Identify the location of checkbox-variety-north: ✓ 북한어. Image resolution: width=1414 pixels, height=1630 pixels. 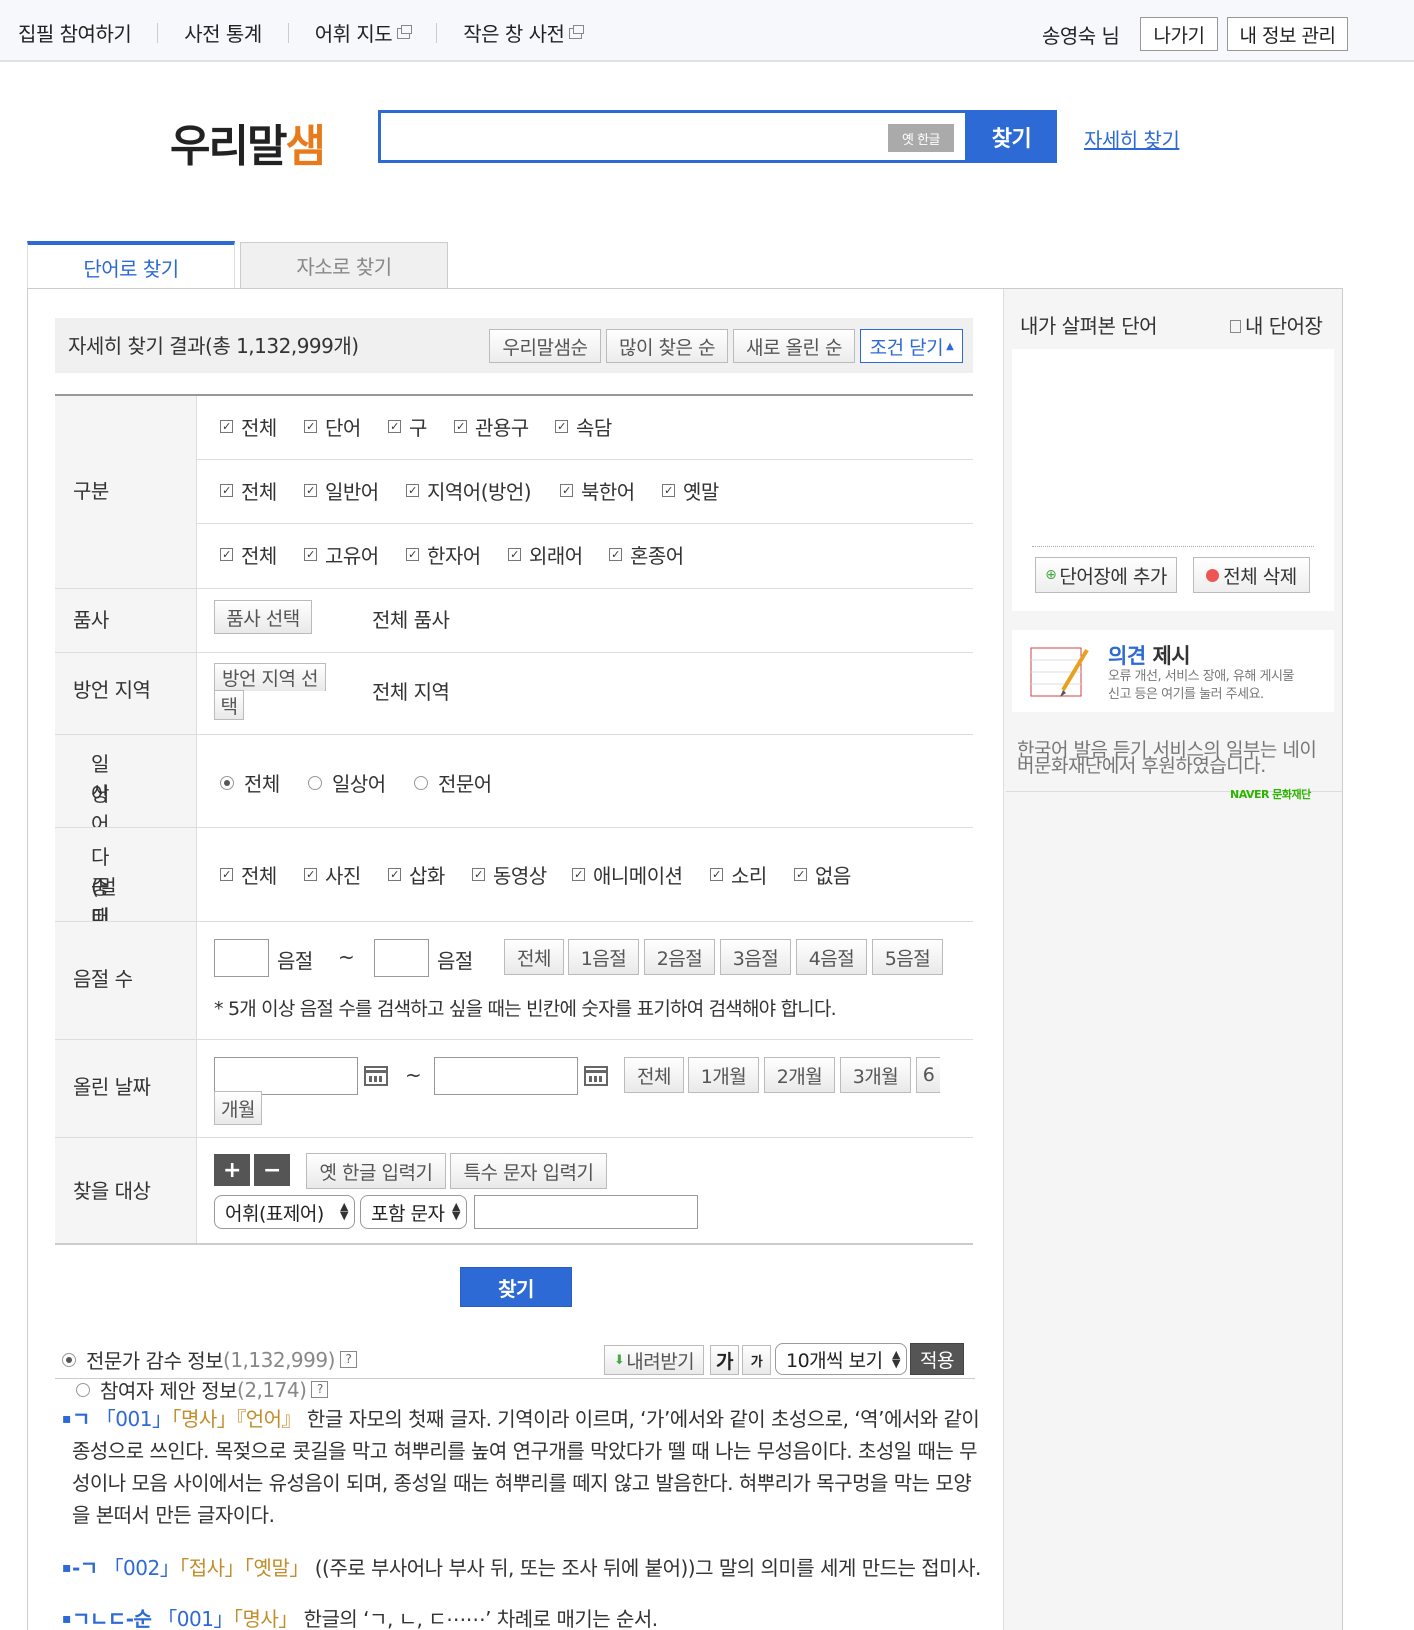
(597, 490).